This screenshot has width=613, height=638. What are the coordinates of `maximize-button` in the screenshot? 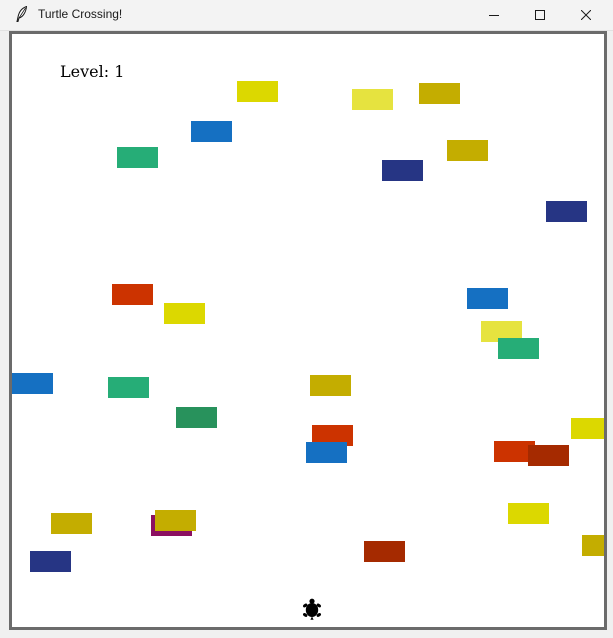 It's located at (540, 15).